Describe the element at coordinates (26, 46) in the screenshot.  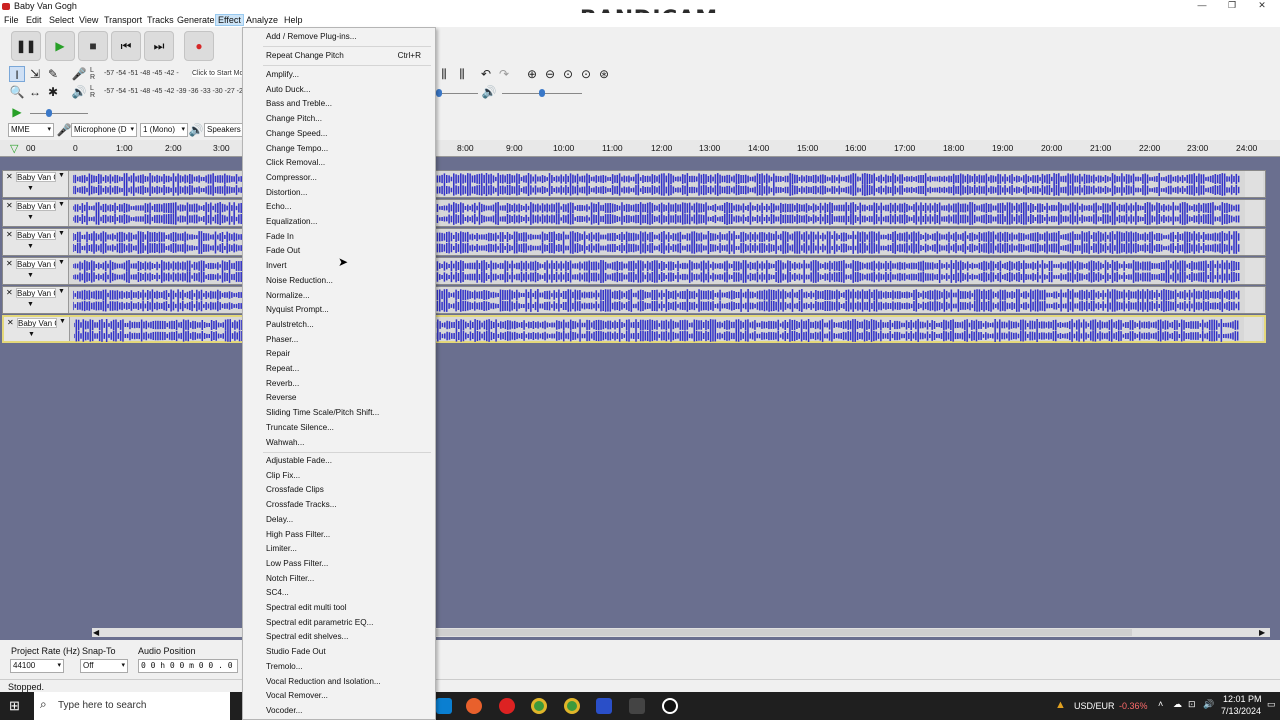
I see `pause-button: ❚❚` at that location.